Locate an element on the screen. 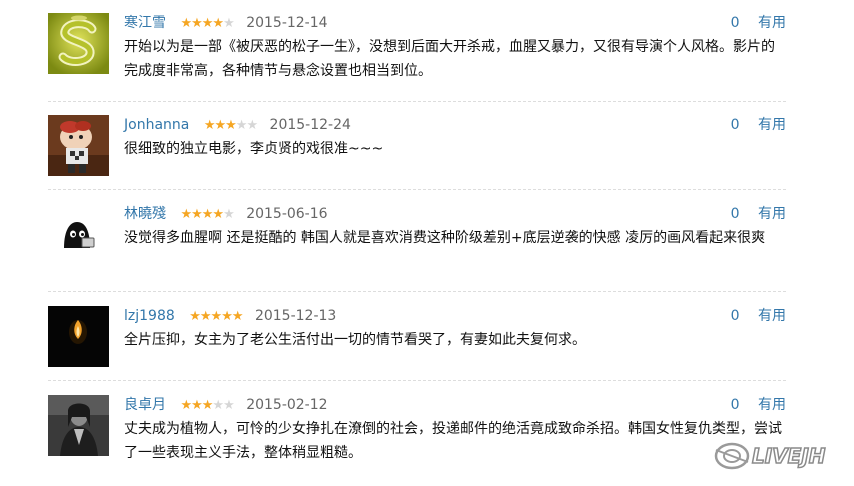 The width and height of the screenshot is (854, 486). review-author: lzj1988 is located at coordinates (149, 316).